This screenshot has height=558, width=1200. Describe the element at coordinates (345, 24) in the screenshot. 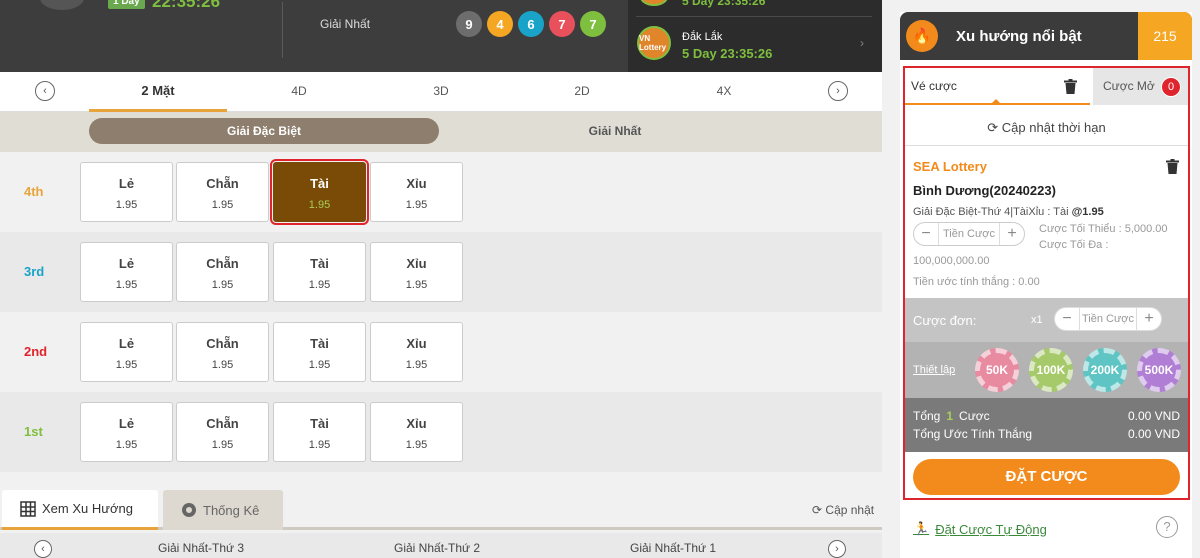

I see `result-label: Giải Nhất` at that location.